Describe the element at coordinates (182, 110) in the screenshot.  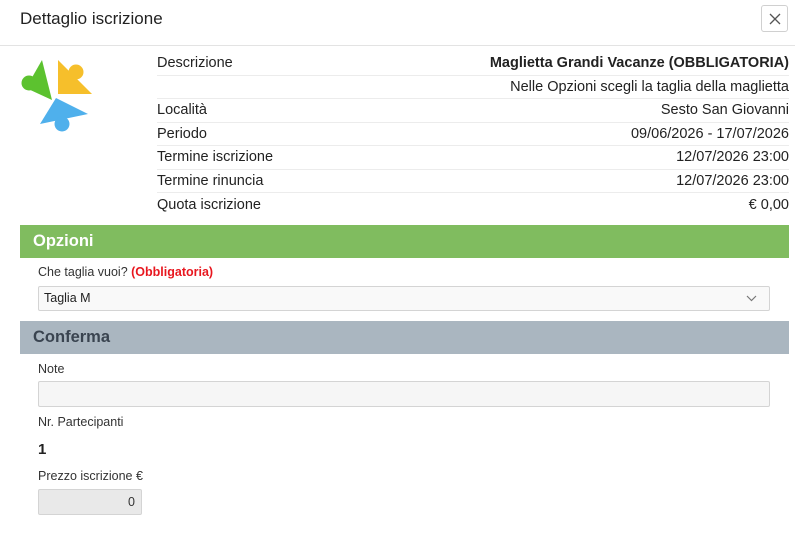
I see `detail-label: Località` at that location.